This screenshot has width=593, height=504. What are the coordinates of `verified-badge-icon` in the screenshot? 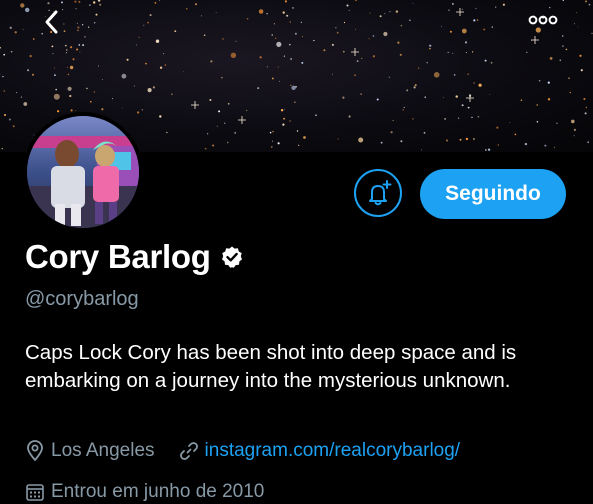 It's located at (231, 257).